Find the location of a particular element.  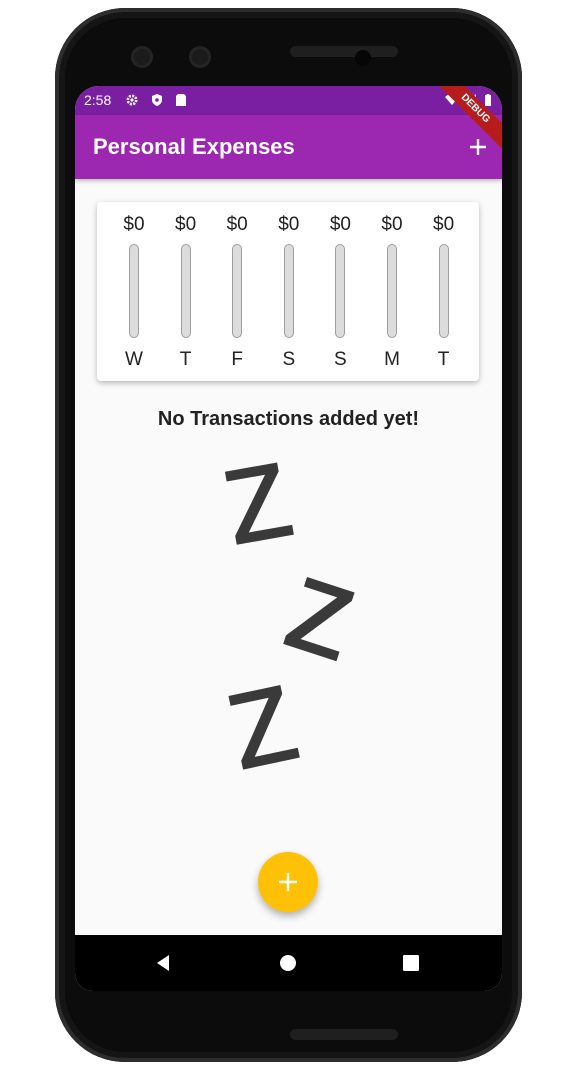

sim-card-icon is located at coordinates (181, 100).